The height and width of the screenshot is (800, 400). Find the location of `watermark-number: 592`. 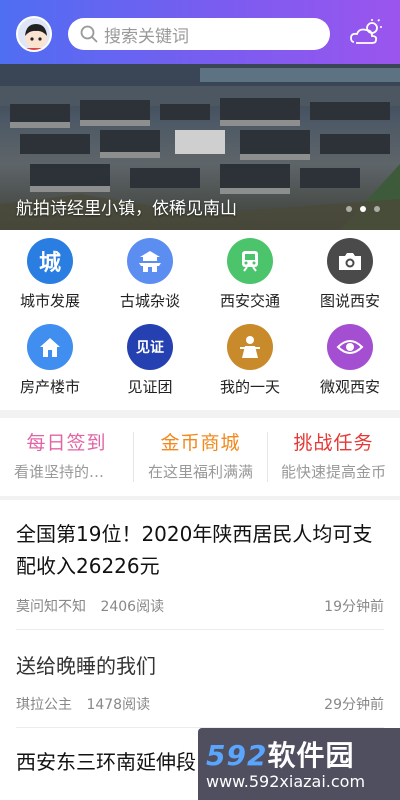

watermark-number: 592 is located at coordinates (237, 755).